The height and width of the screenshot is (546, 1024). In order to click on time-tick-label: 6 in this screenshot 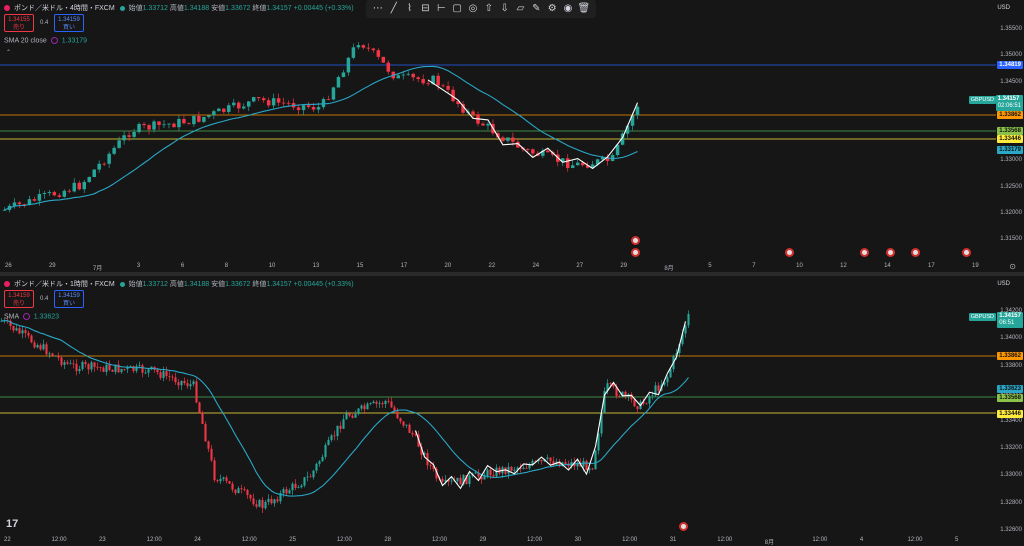, I will do `click(182, 266)`.